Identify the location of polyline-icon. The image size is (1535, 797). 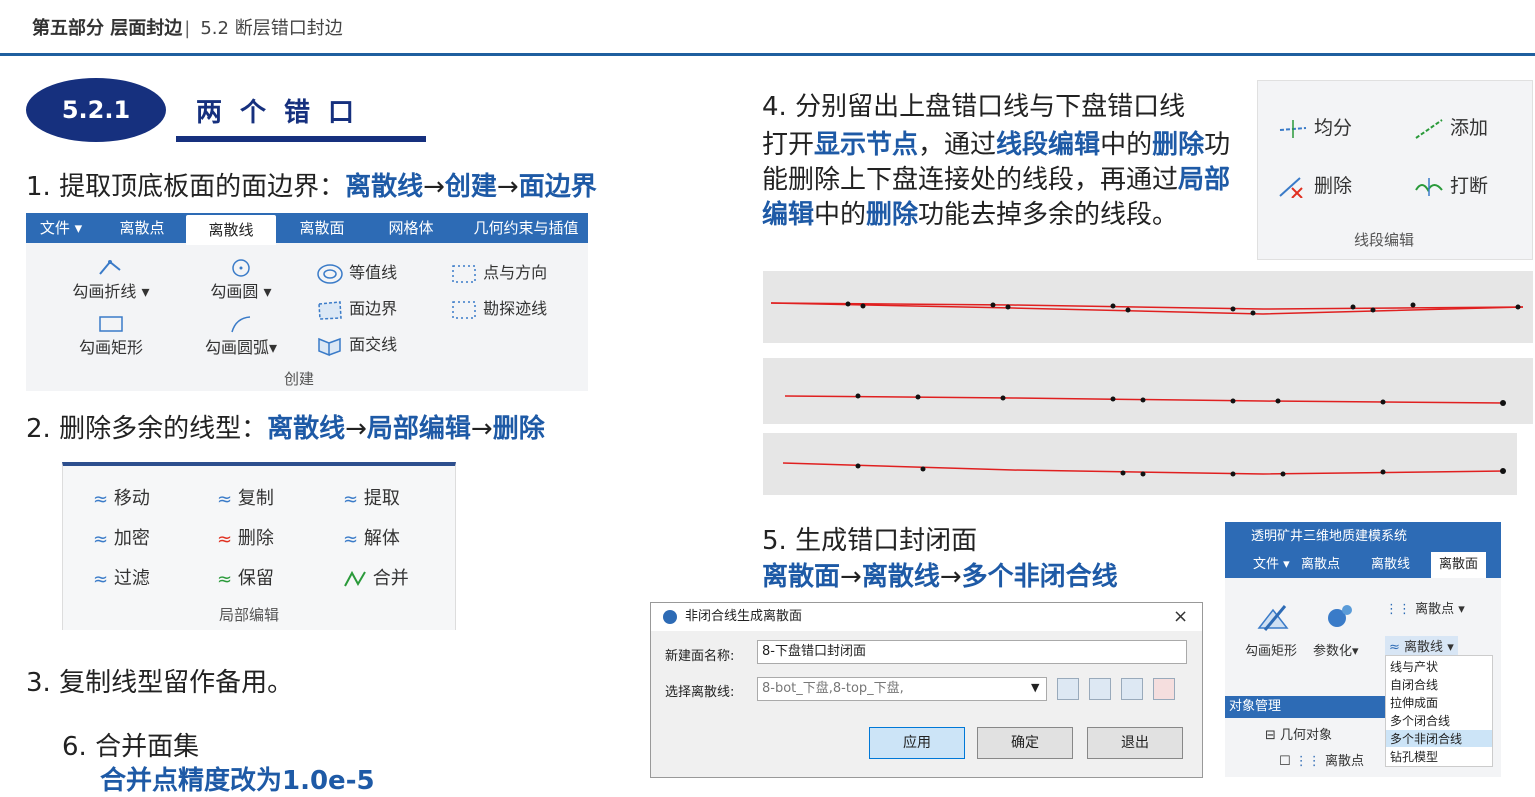
(110, 267).